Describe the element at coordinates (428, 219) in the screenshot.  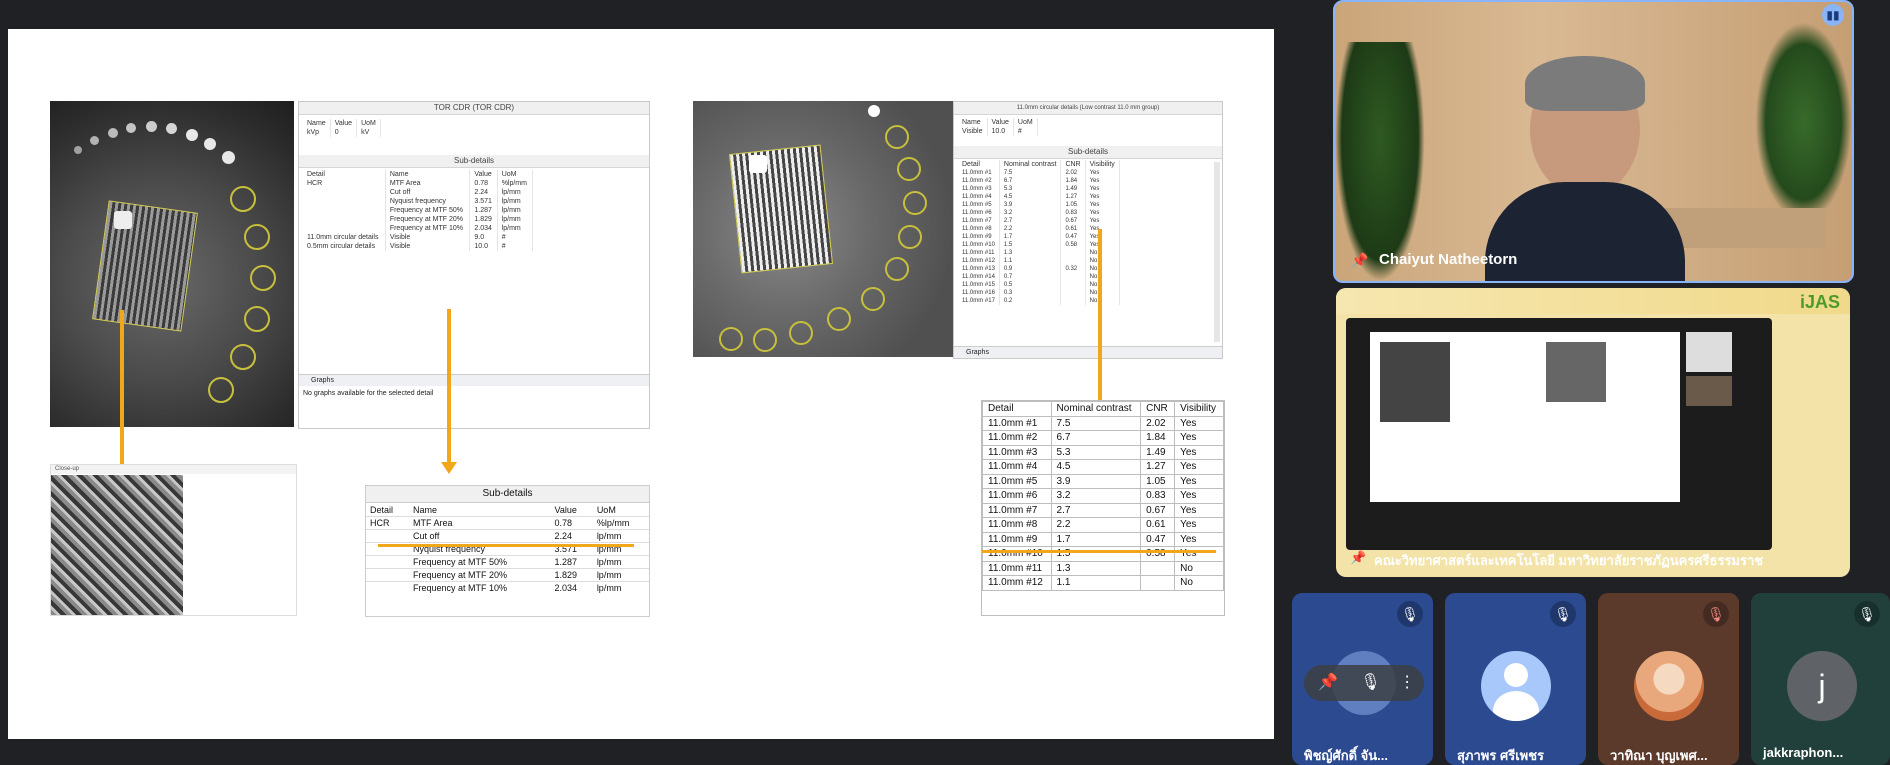
I see `table-cell: Frequency at MTF 20%` at that location.